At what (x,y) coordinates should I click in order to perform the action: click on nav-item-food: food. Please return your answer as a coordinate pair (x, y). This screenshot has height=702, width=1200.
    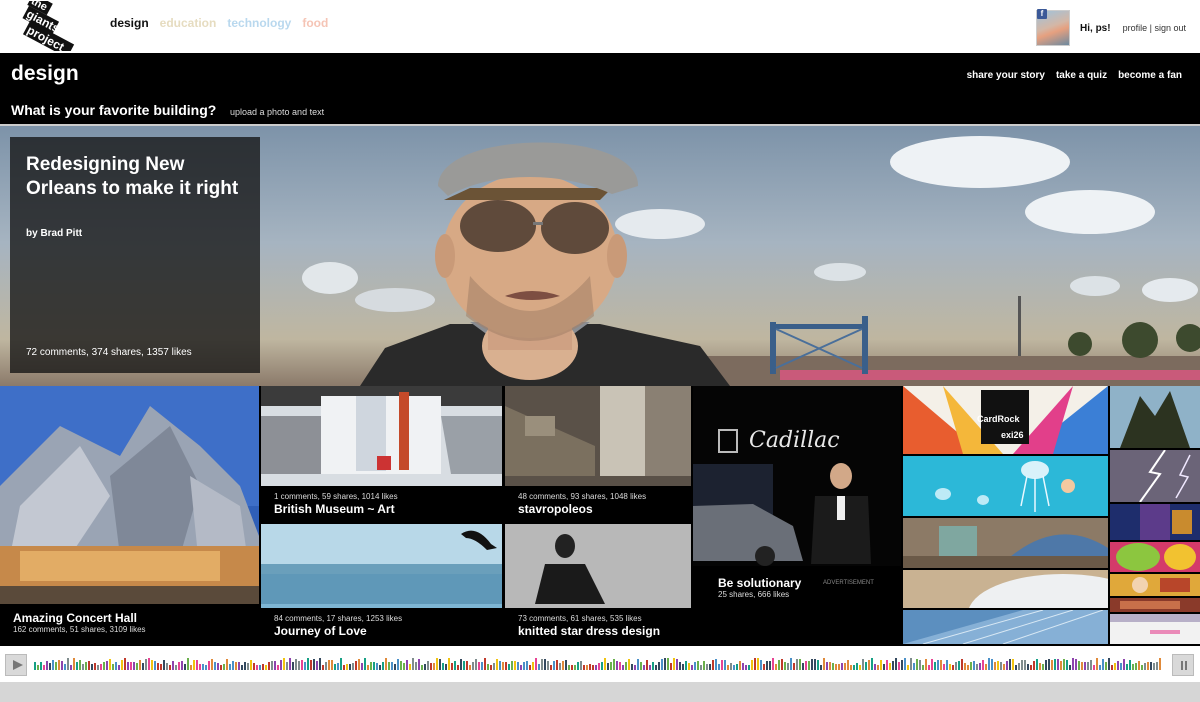
    Looking at the image, I should click on (315, 23).